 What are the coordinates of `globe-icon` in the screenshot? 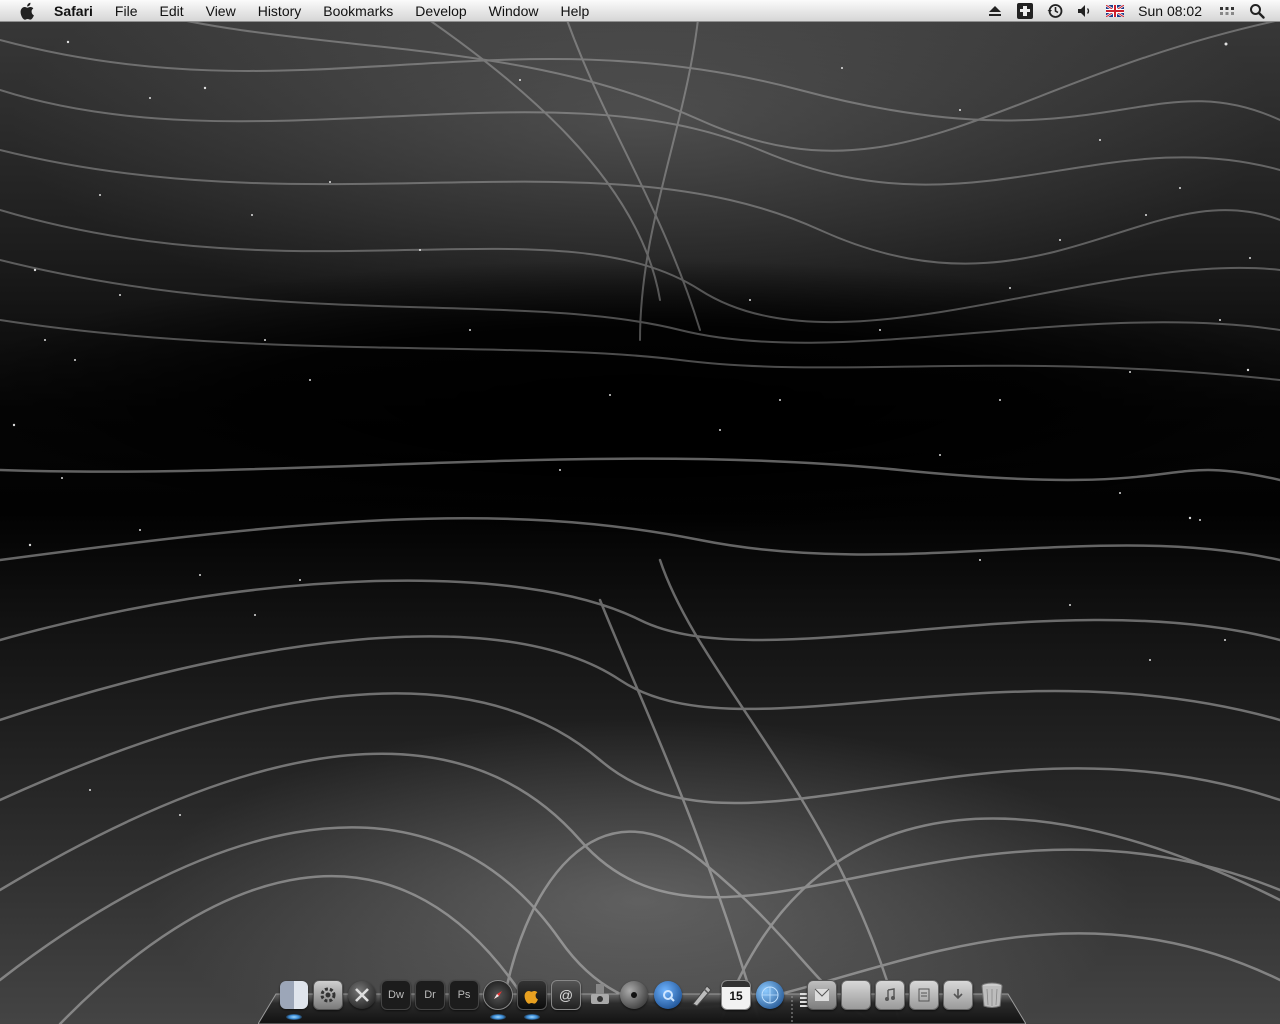 It's located at (770, 995).